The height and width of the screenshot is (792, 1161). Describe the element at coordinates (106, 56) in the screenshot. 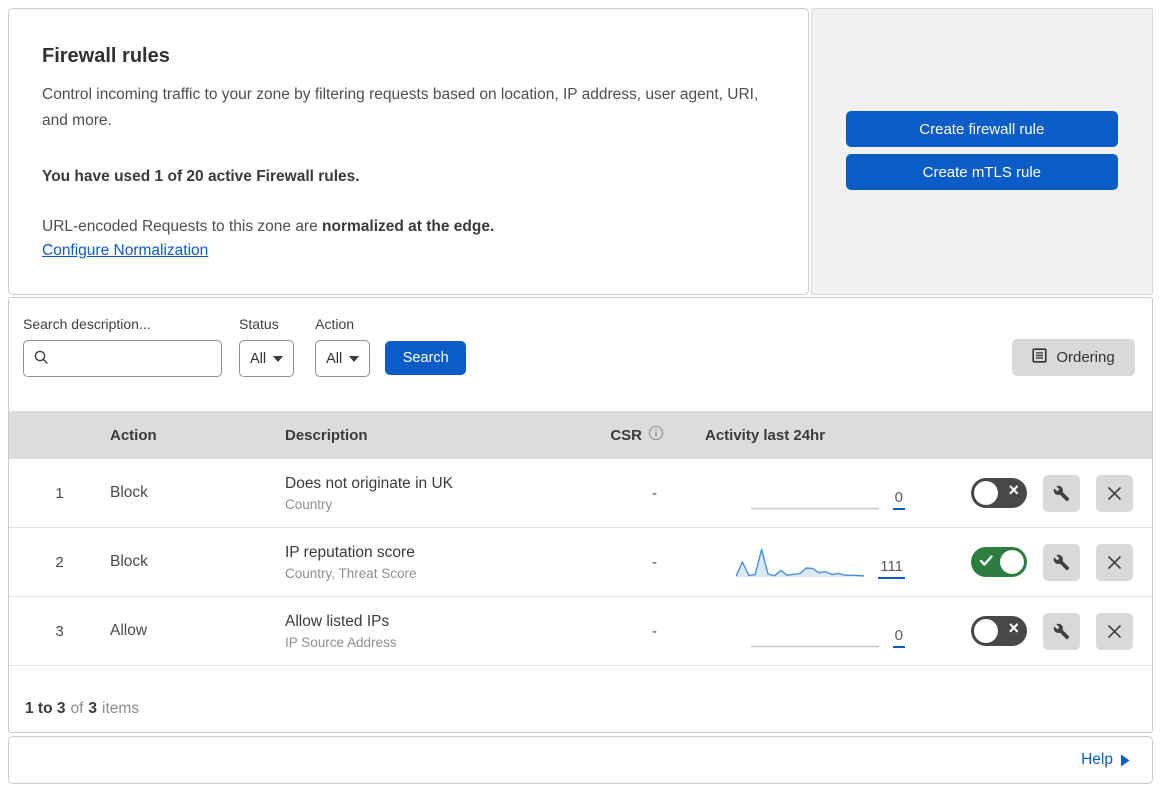

I see `page-title: Firewall rules` at that location.